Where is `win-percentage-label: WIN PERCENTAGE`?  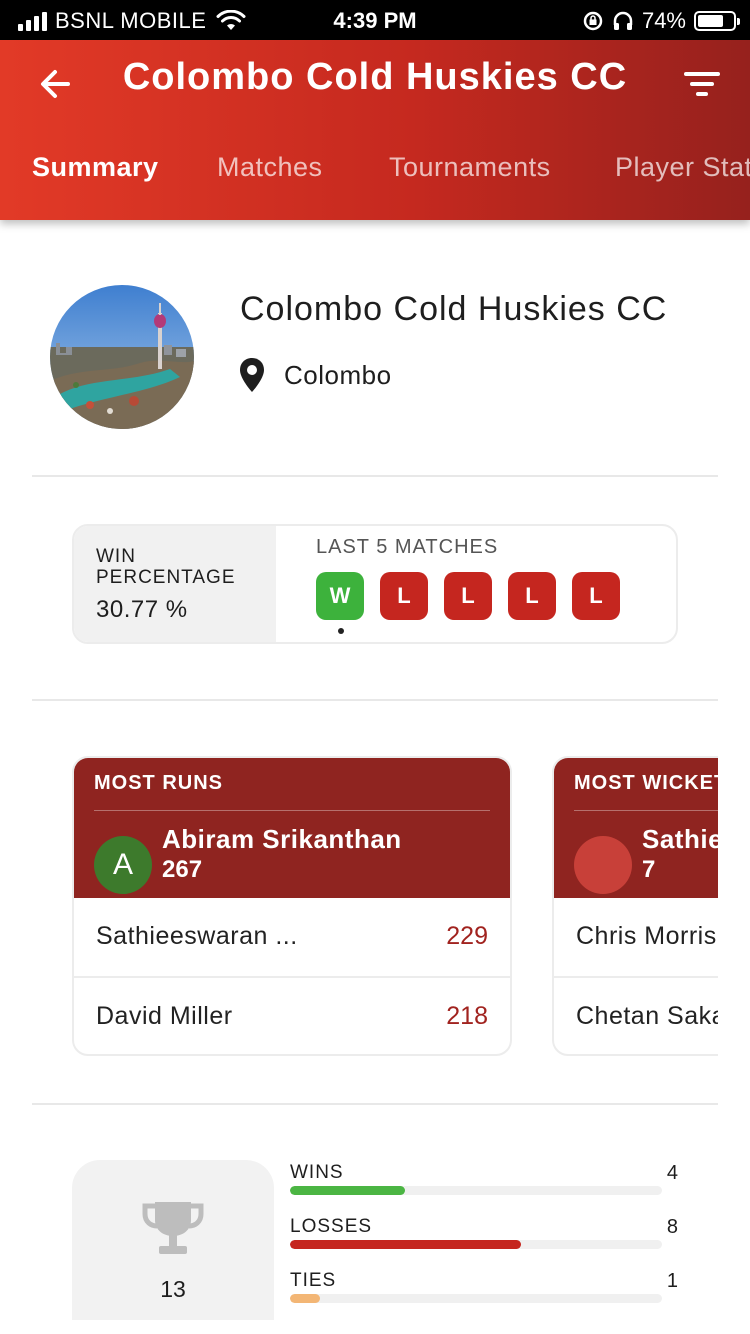 win-percentage-label: WIN PERCENTAGE is located at coordinates (166, 567).